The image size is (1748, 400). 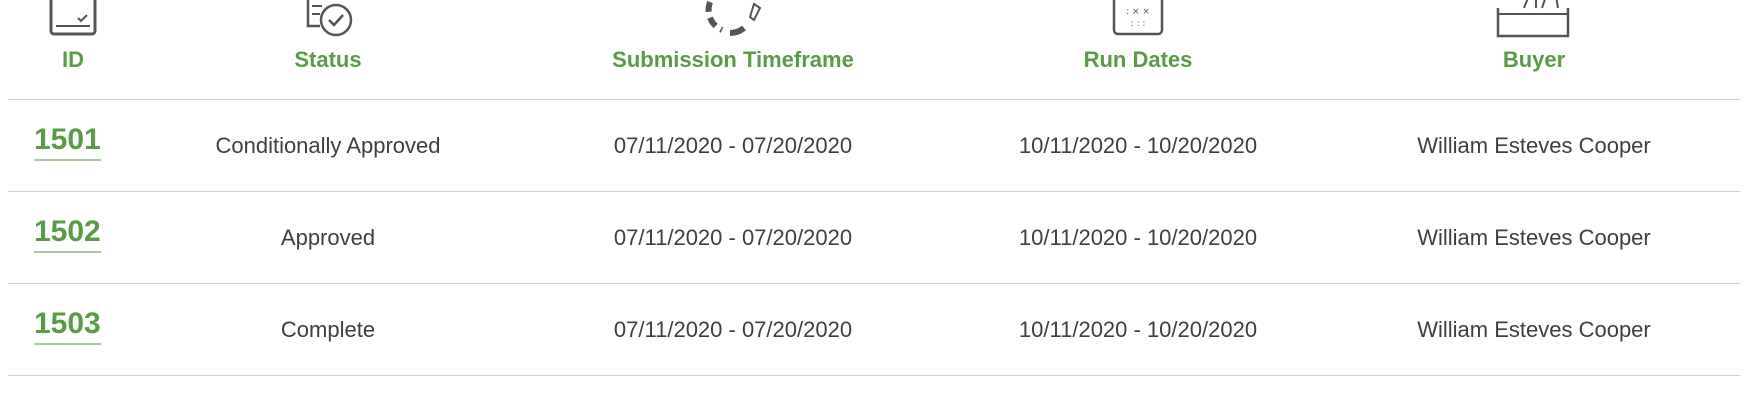 I want to click on column-header-buyer: Buyer, so click(x=1534, y=50).